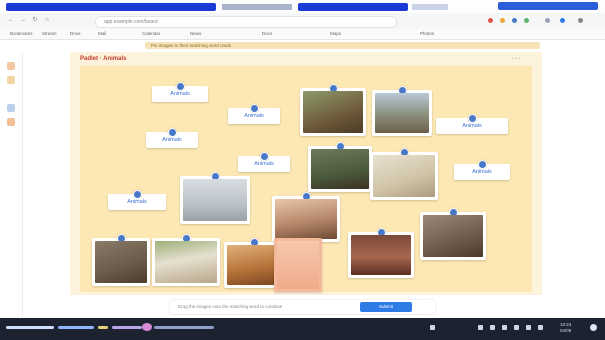  I want to click on clock-date: 04/05, so click(566, 330).